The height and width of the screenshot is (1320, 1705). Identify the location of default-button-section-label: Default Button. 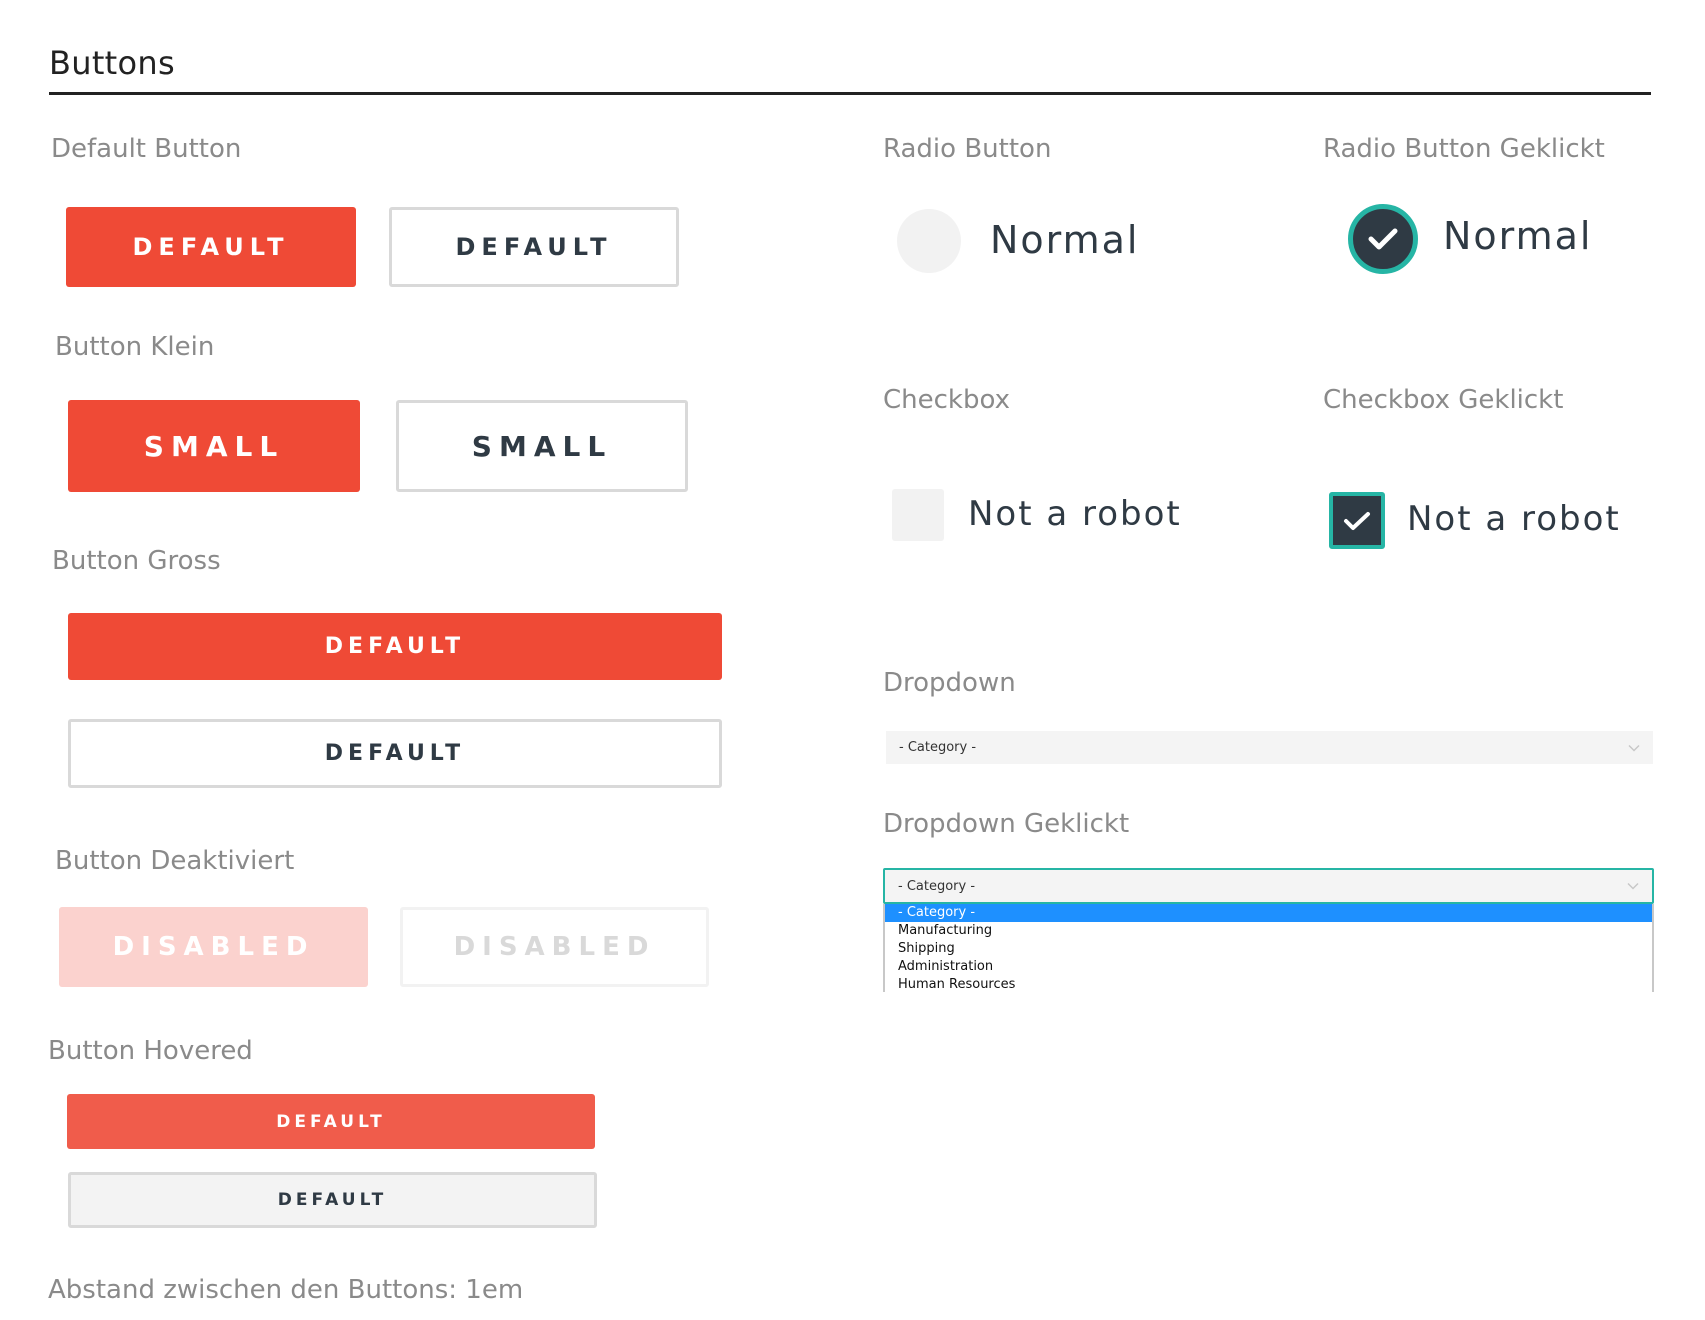
(146, 149).